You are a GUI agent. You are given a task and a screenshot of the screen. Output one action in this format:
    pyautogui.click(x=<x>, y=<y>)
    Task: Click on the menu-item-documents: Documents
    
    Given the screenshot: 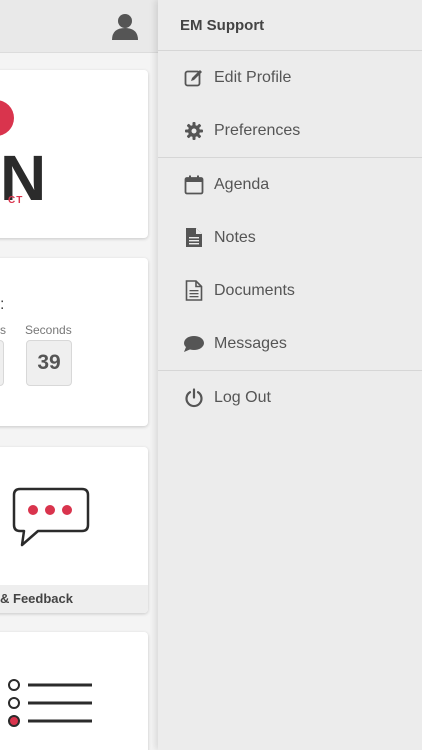 What is the action you would take?
    pyautogui.click(x=290, y=290)
    